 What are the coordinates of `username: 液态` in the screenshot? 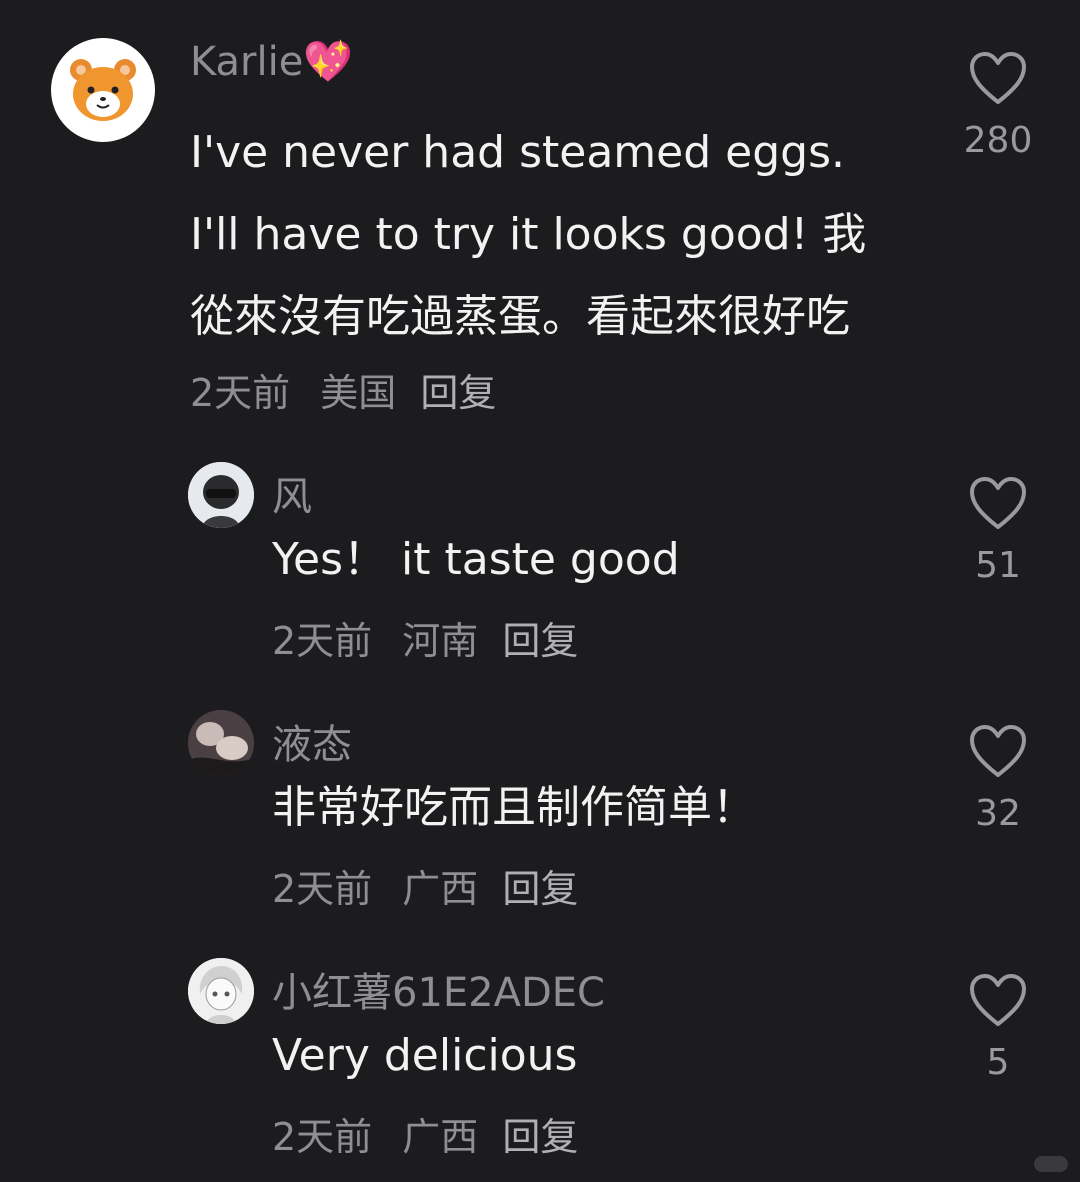 It's located at (312, 741).